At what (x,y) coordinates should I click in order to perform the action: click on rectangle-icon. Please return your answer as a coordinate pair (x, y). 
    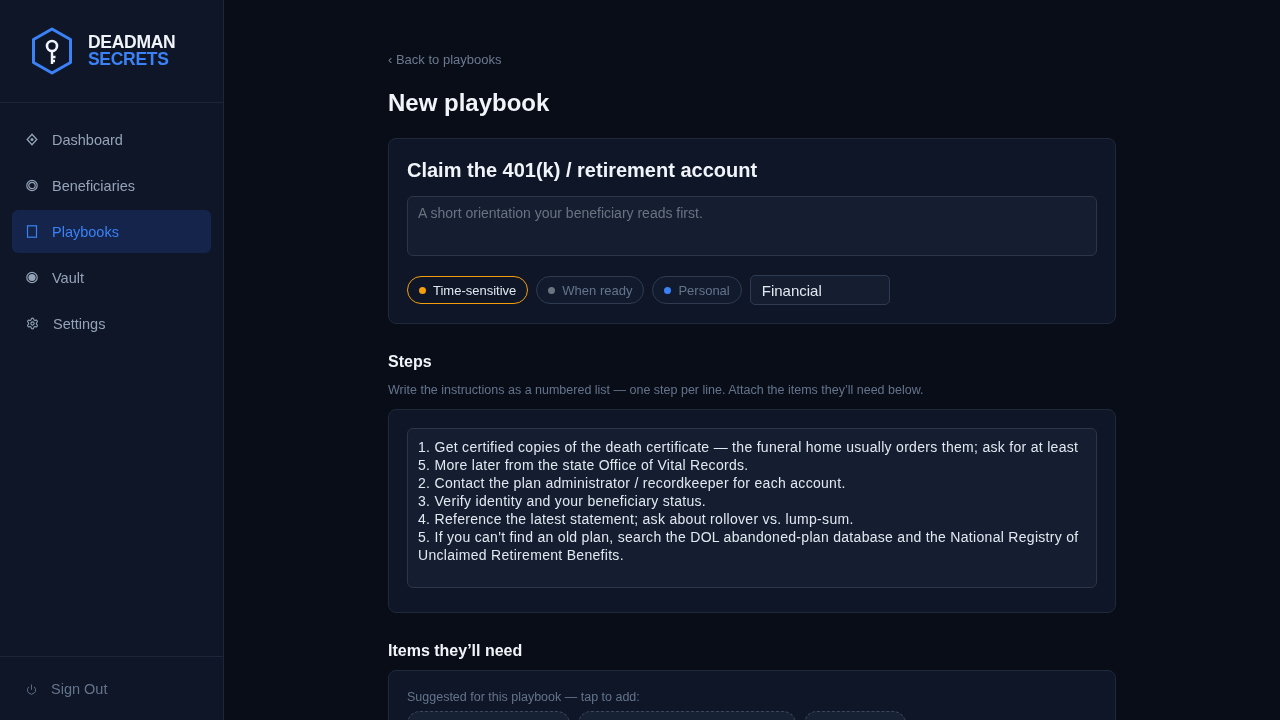
    Looking at the image, I should click on (32, 231).